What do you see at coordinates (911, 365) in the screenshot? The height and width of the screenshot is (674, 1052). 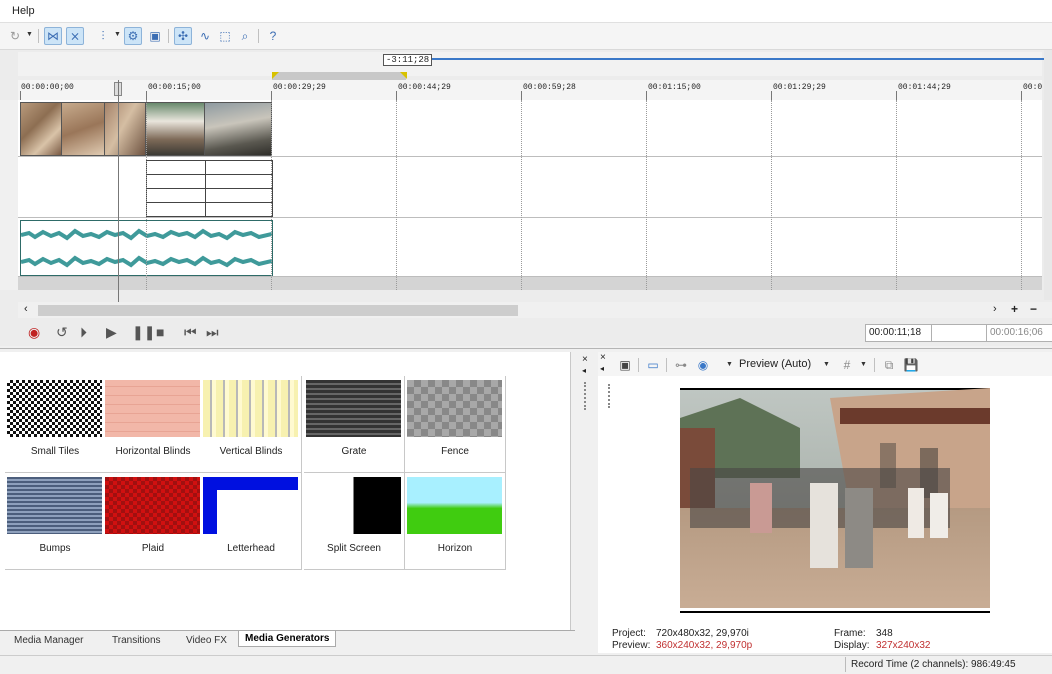 I see `save-snapshot-icon: 💾` at bounding box center [911, 365].